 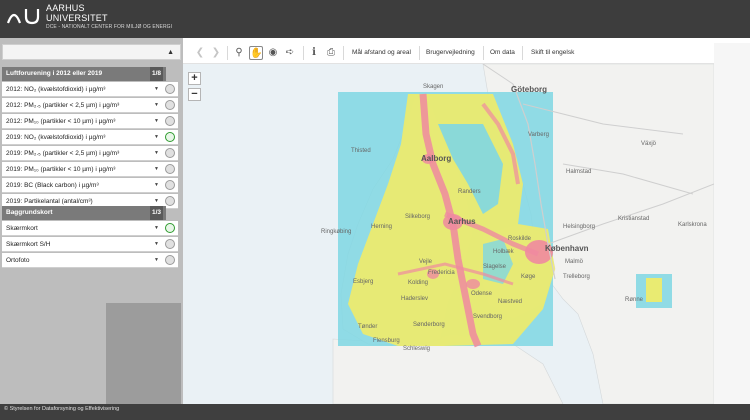 What do you see at coordinates (363, 282) in the screenshot?
I see `place-label: Esbjerg` at bounding box center [363, 282].